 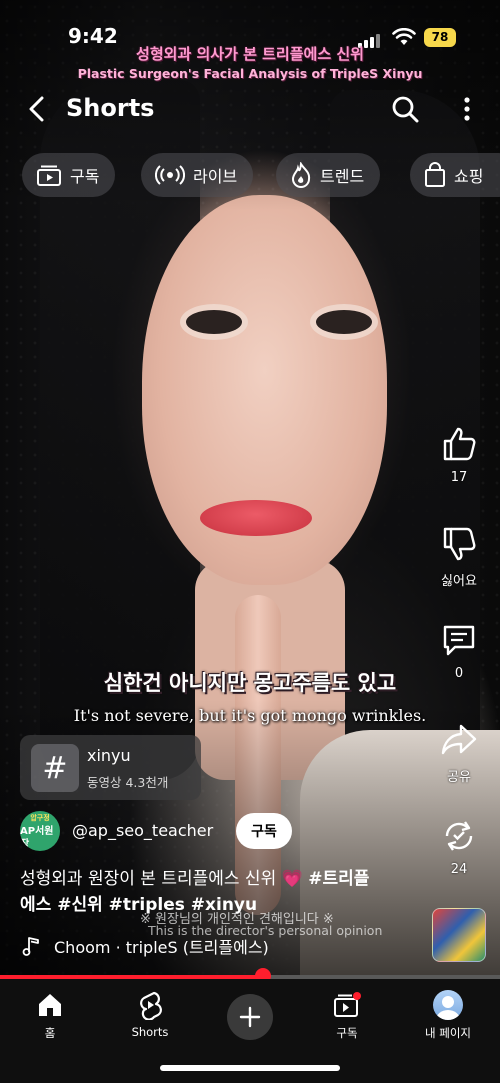 I want to click on chip-label: 트렌드, so click(x=342, y=176).